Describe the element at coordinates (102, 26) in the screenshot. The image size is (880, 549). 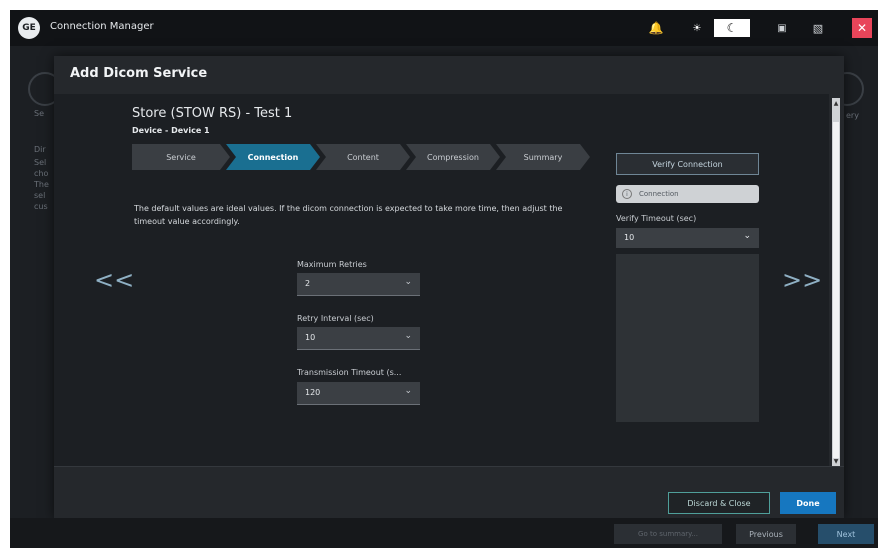
I see `app-title: Connection Manager` at that location.